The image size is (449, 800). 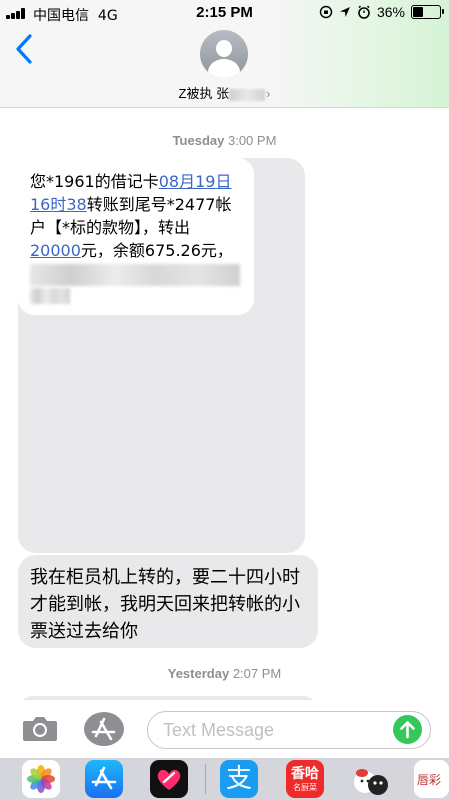 I want to click on location-arrow-icon, so click(x=344, y=12).